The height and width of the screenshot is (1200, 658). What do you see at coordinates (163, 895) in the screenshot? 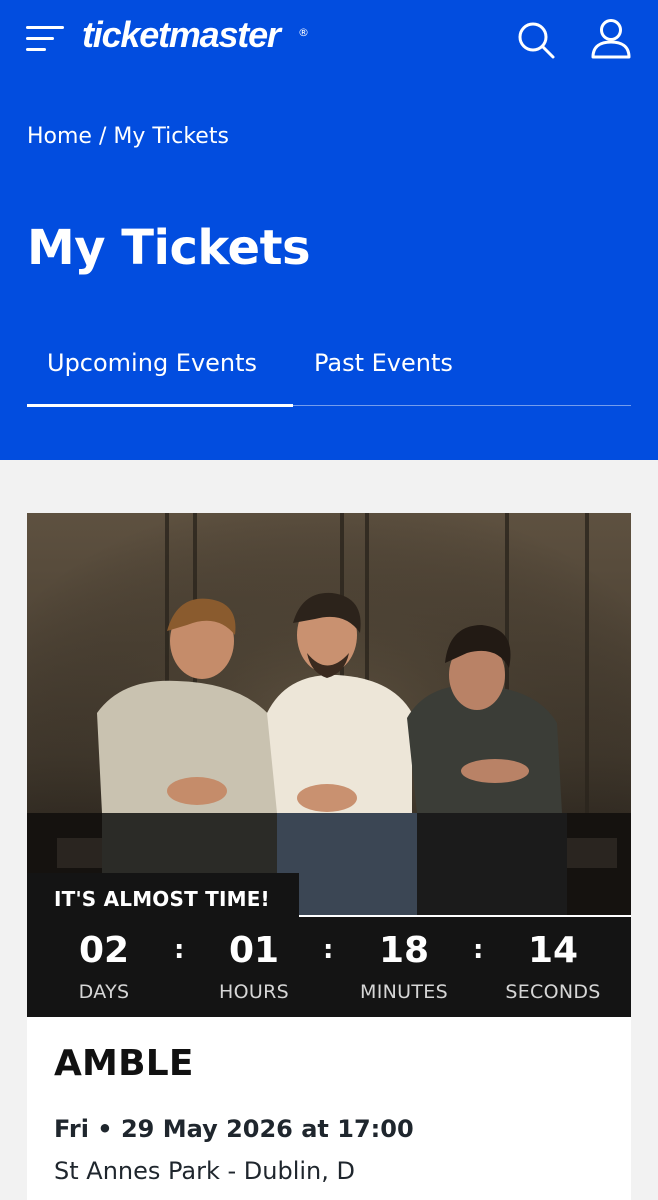
I see `almost-time-banner: IT'S ALMOST TIME!` at bounding box center [163, 895].